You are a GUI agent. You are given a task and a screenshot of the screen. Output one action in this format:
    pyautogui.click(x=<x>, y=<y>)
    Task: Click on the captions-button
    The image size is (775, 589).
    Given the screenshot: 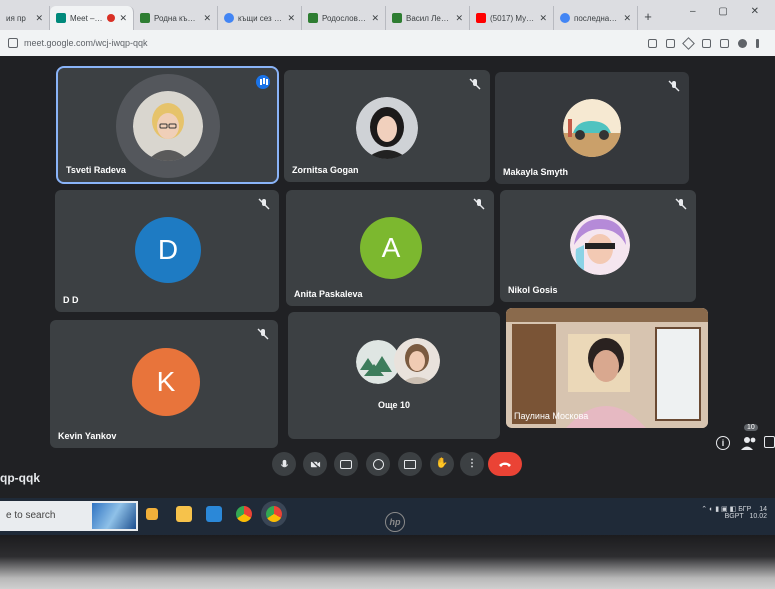 What is the action you would take?
    pyautogui.click(x=346, y=464)
    